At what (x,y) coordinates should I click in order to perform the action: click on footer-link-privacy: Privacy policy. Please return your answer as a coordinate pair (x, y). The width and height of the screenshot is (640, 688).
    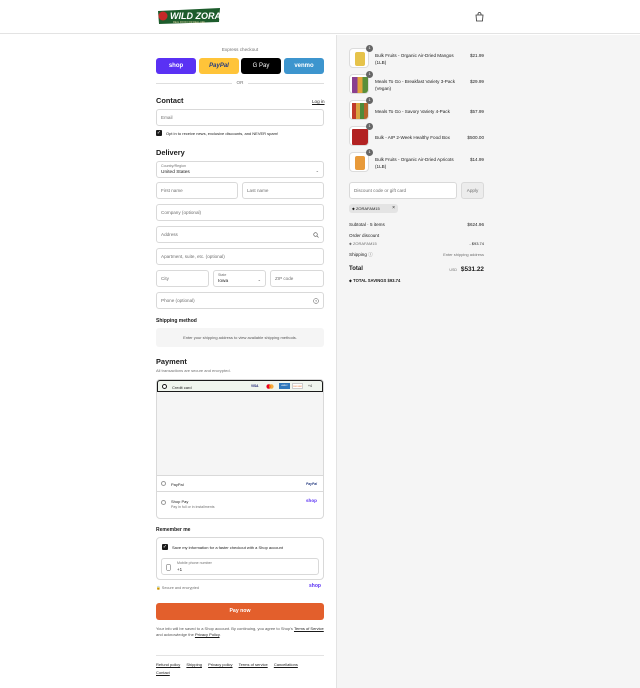
    Looking at the image, I should click on (220, 664).